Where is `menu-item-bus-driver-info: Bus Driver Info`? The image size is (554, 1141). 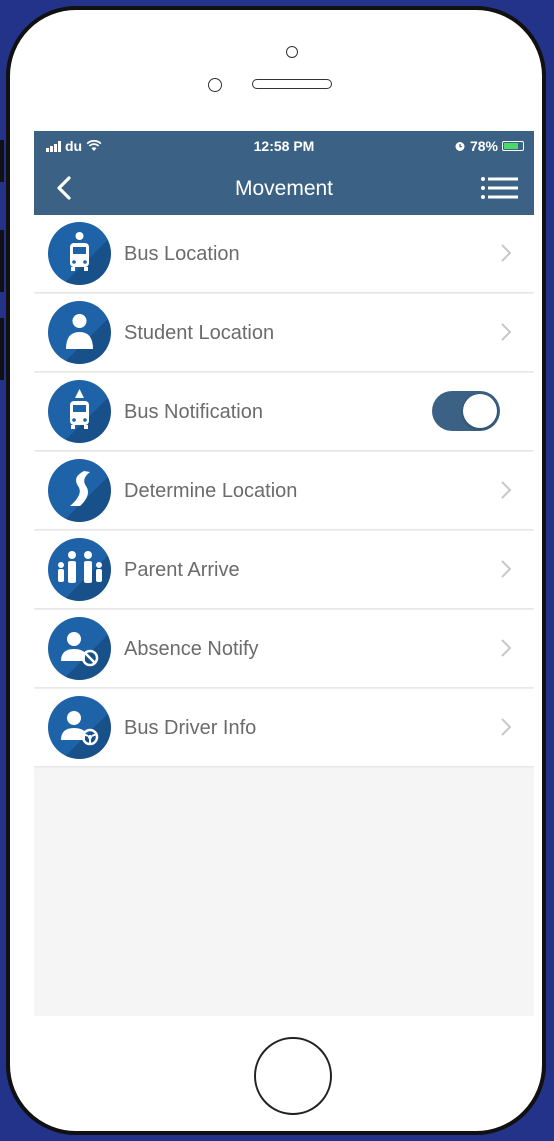 menu-item-bus-driver-info: Bus Driver Info is located at coordinates (284, 727).